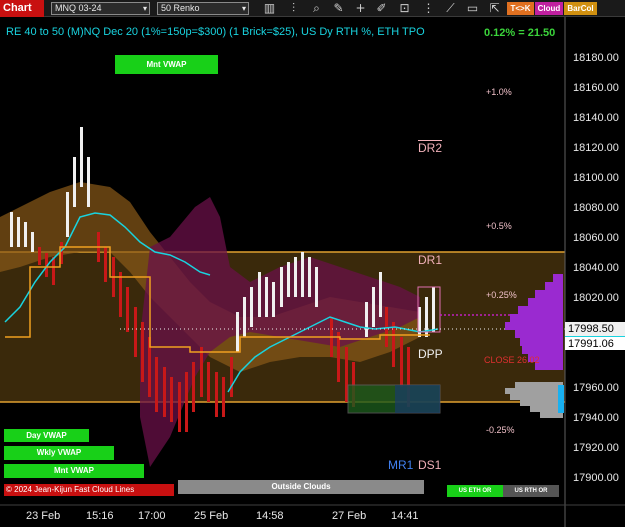 This screenshot has width=625, height=527. Describe the element at coordinates (596, 148) in the screenshot. I see `price-tick: 18120.00` at that location.